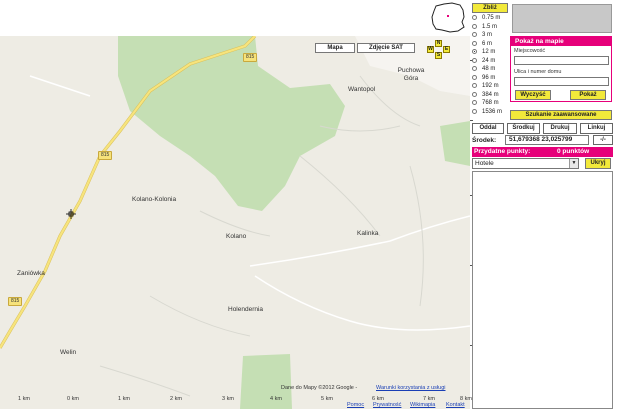 This screenshot has width=620, height=413. I want to click on scale-label: 4 km, so click(276, 399).